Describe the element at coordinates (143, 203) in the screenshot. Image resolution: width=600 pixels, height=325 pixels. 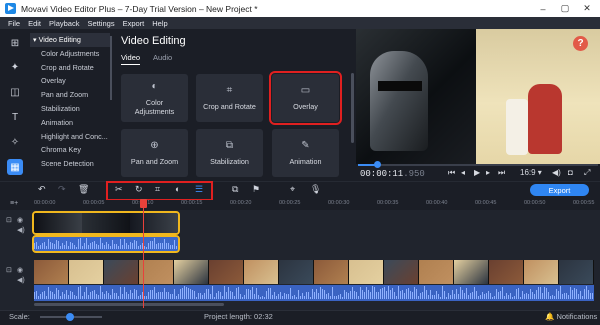
I see `playhead-handle` at that location.